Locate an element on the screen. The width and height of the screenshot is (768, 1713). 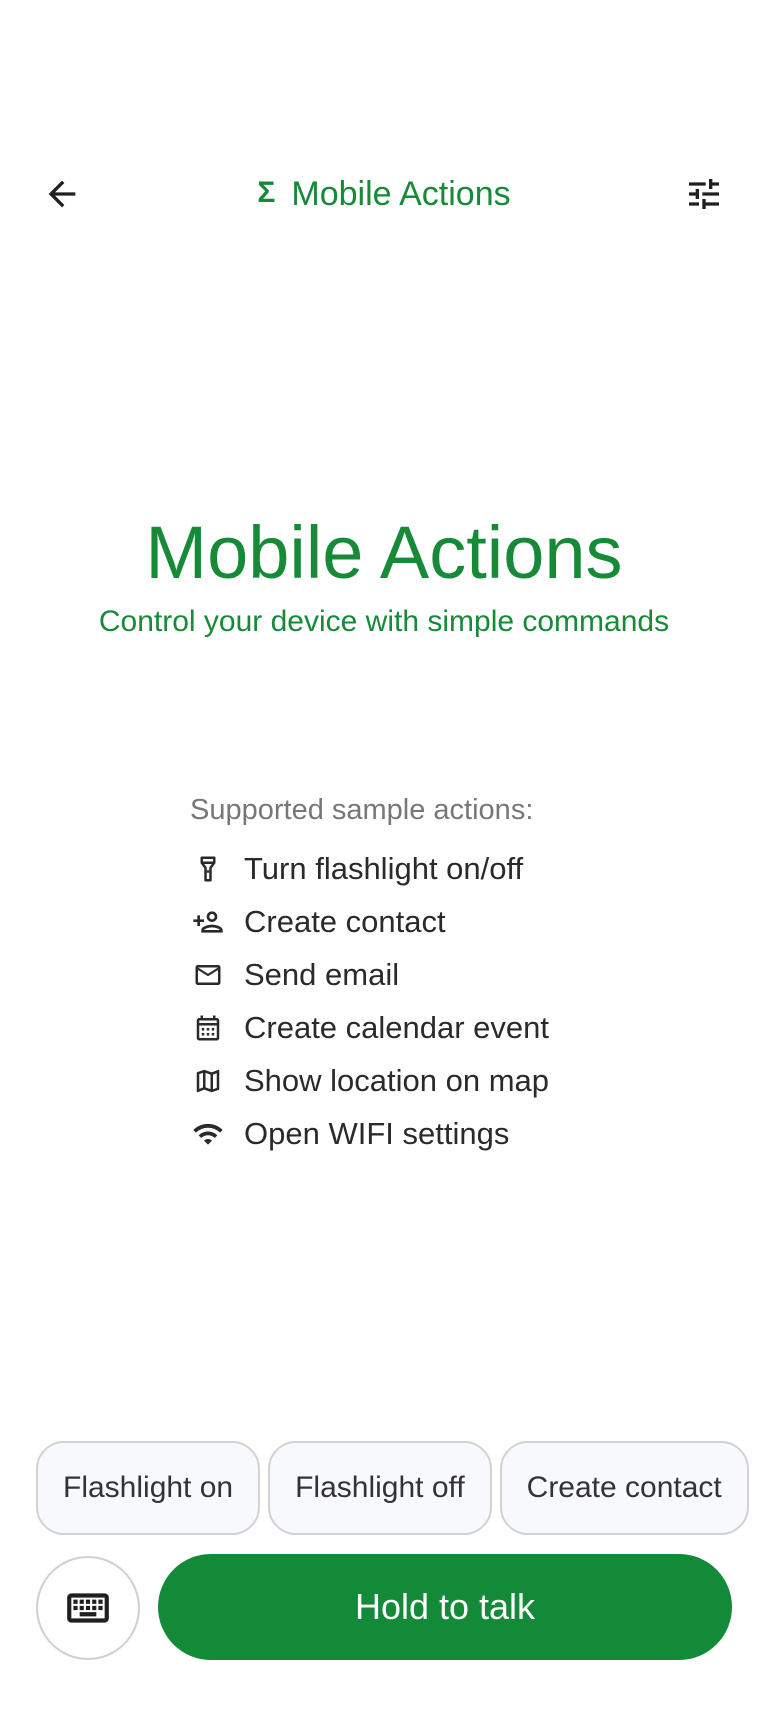
wifi-icon is located at coordinates (208, 1134).